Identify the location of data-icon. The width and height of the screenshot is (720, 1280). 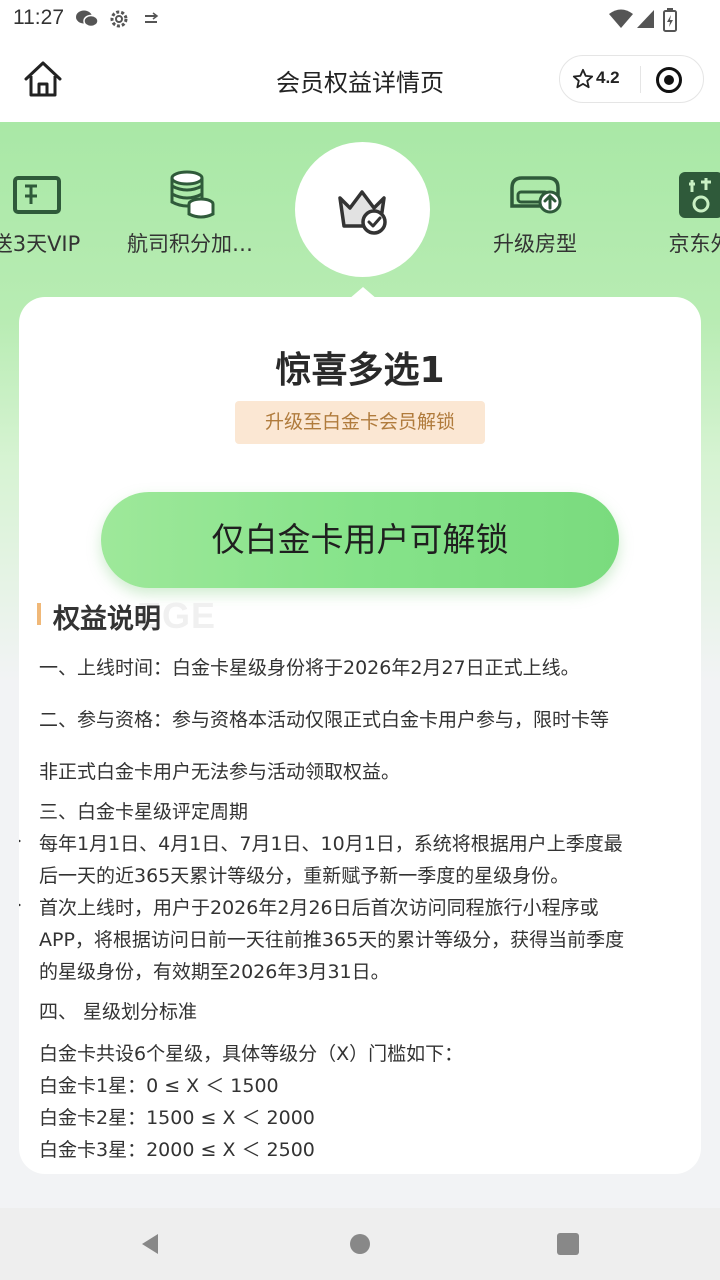
(152, 17).